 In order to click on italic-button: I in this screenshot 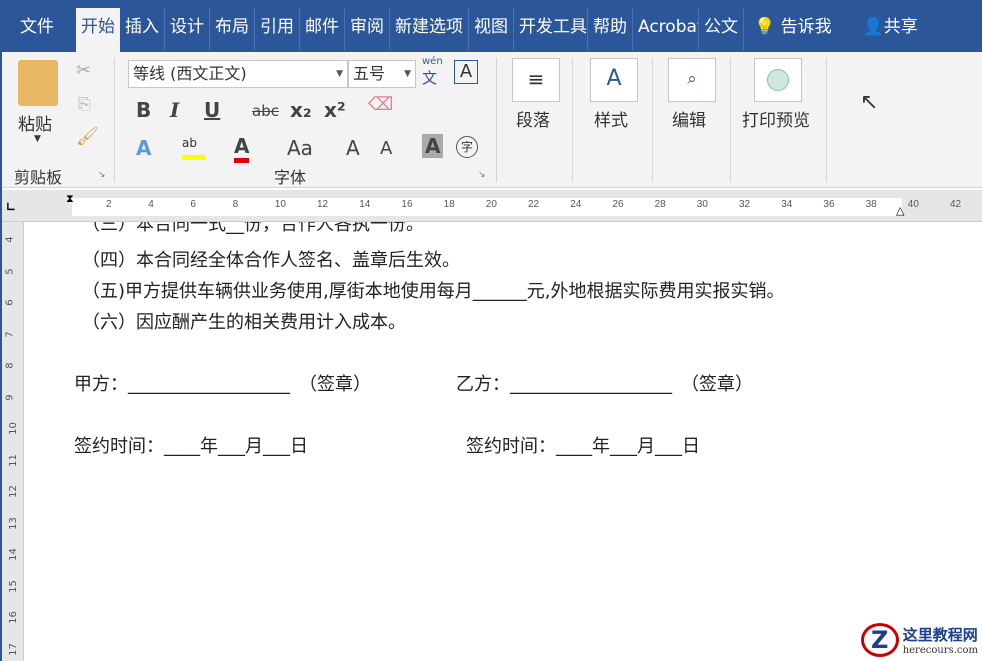, I will do `click(174, 110)`.